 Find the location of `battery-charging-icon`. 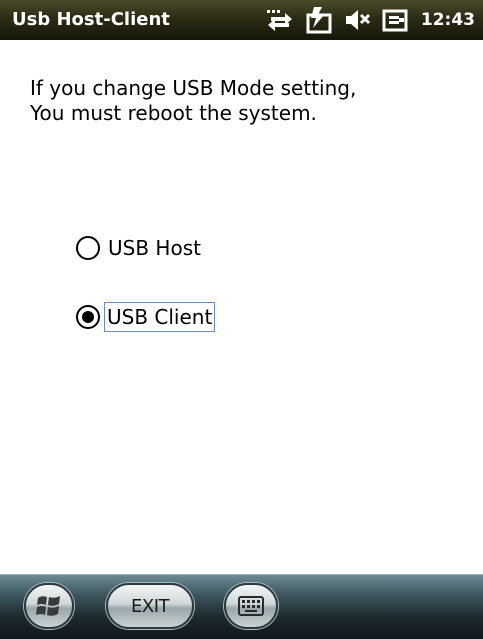

battery-charging-icon is located at coordinates (319, 20).